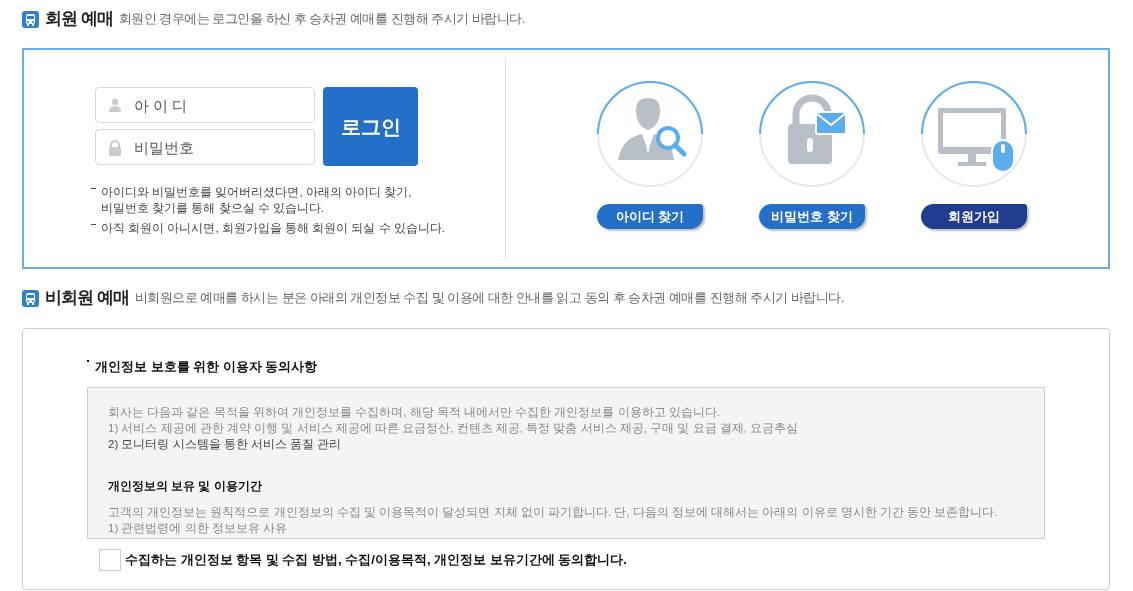  I want to click on agree-checkbox, so click(110, 559).